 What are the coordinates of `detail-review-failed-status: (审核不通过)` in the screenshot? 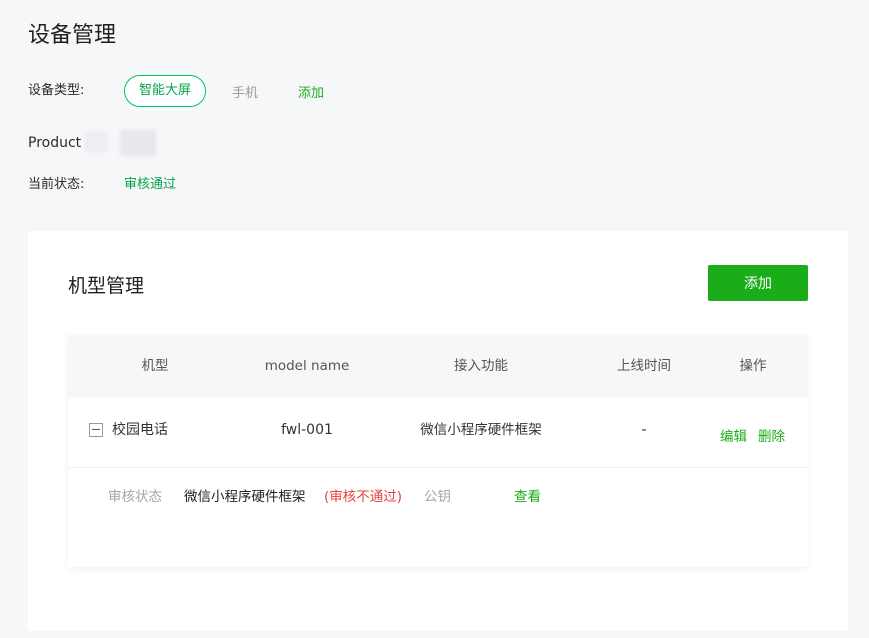 It's located at (363, 497).